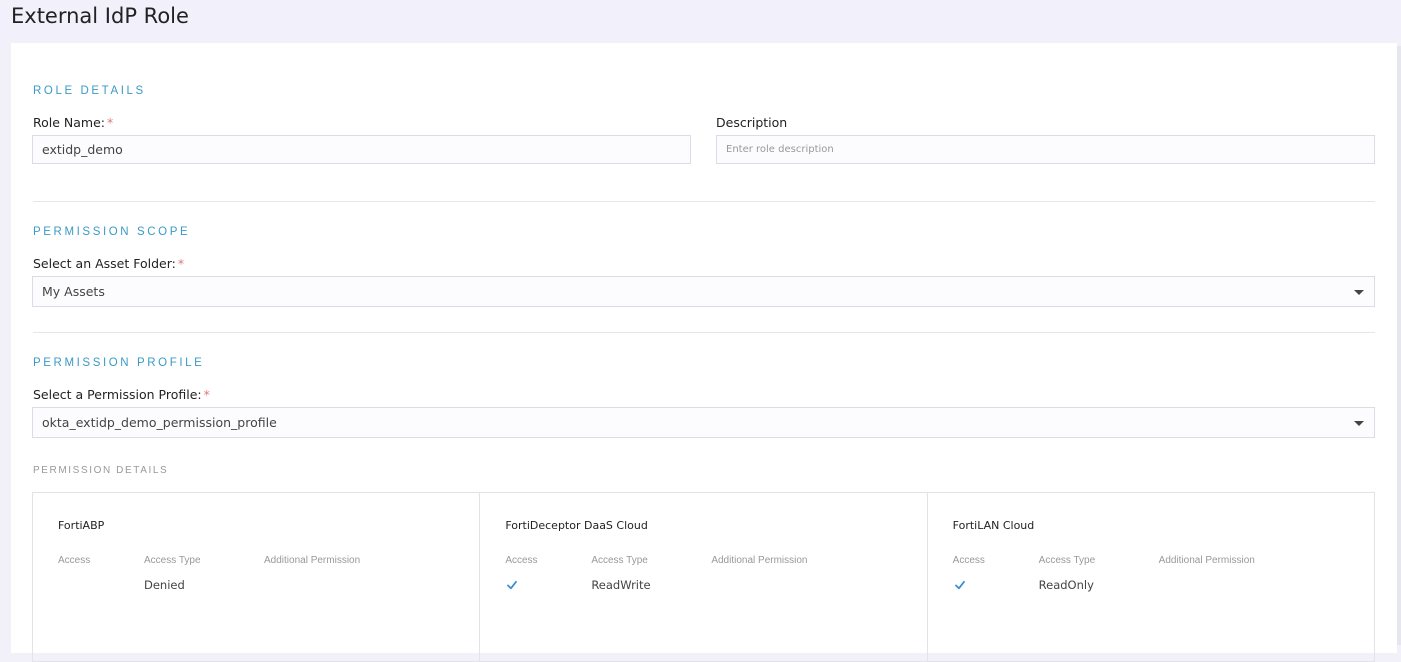 The height and width of the screenshot is (662, 1401). Describe the element at coordinates (89, 91) in the screenshot. I see `role-details-section-title: ROLE DETAILS` at that location.